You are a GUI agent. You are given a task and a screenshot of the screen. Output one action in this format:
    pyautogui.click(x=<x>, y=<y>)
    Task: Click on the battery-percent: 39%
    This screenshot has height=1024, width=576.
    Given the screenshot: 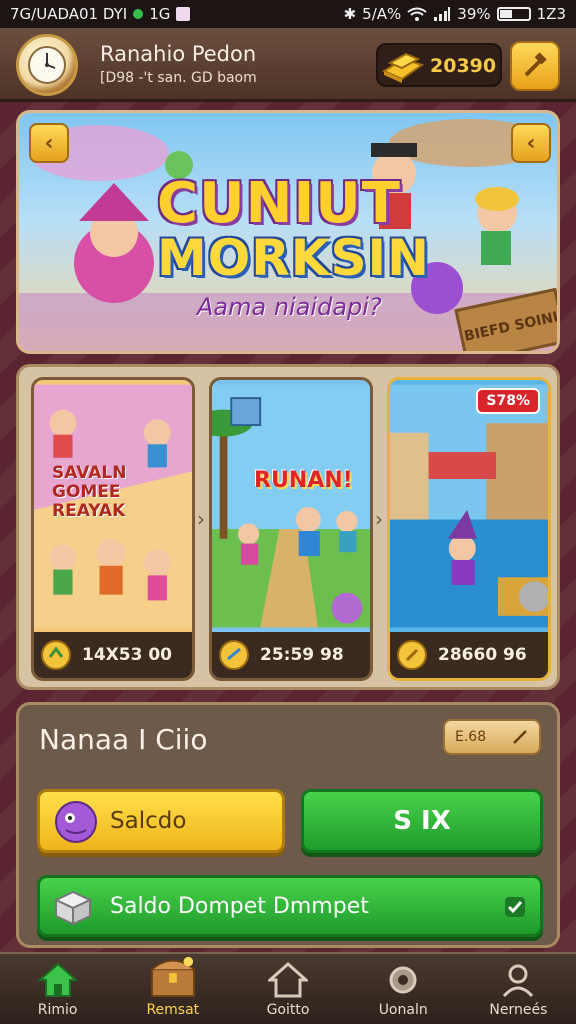 What is the action you would take?
    pyautogui.click(x=474, y=14)
    